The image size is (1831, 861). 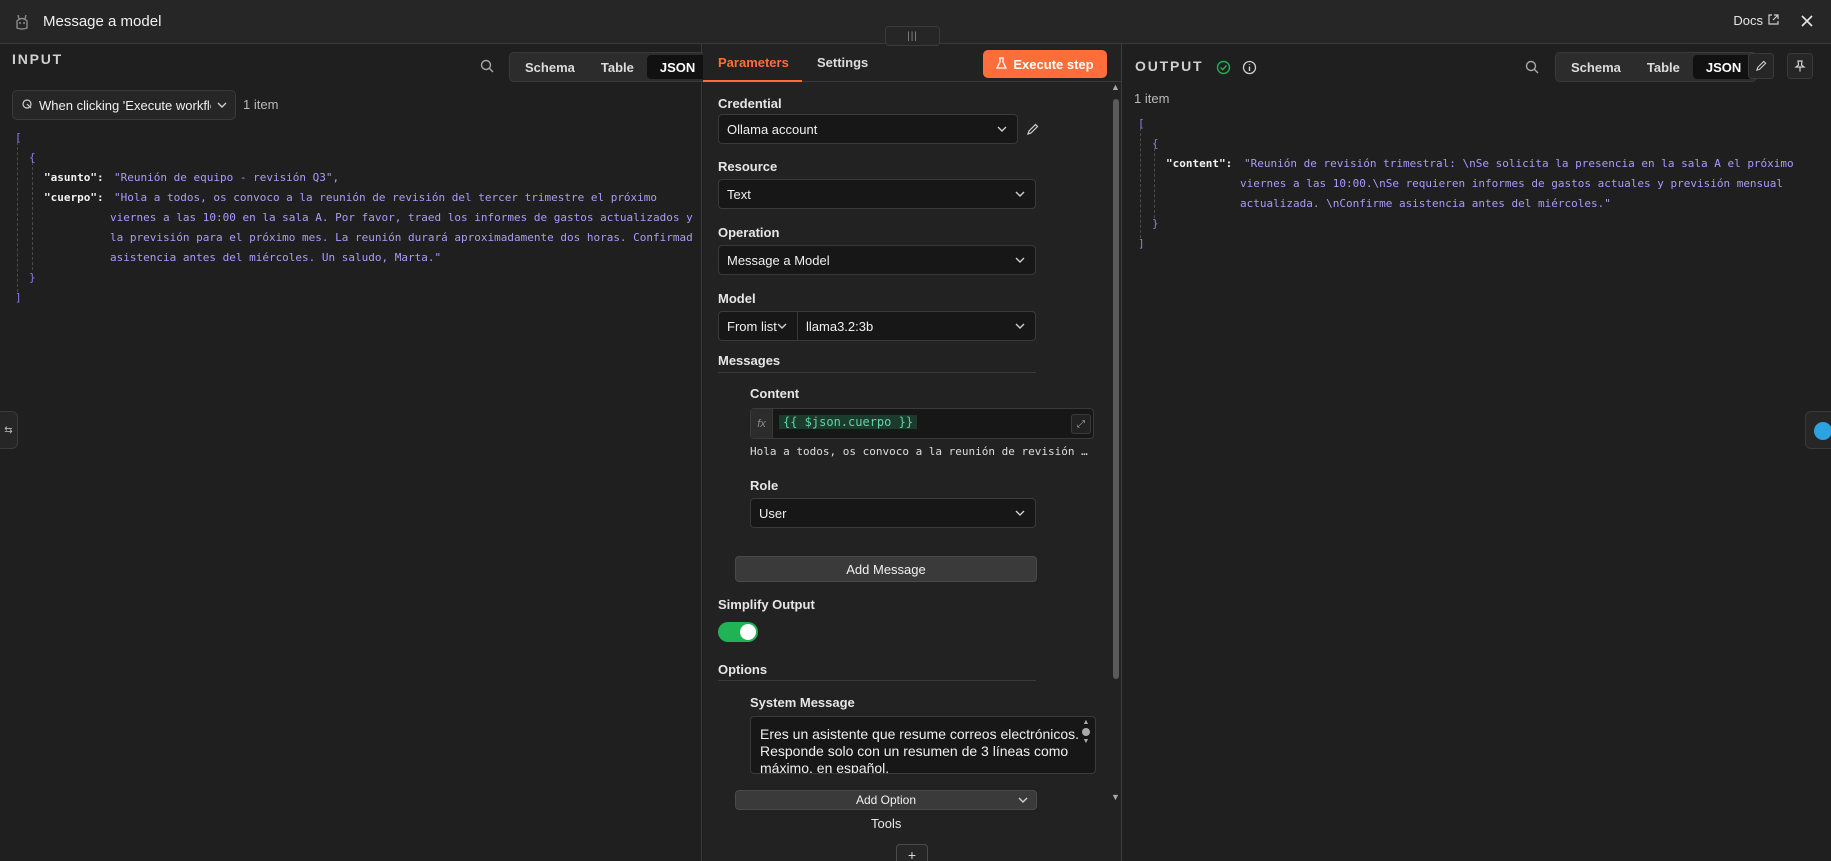 What do you see at coordinates (922, 423) in the screenshot?
I see `content-expression-field: fx {{ $json.cuerpo }} ⤢` at bounding box center [922, 423].